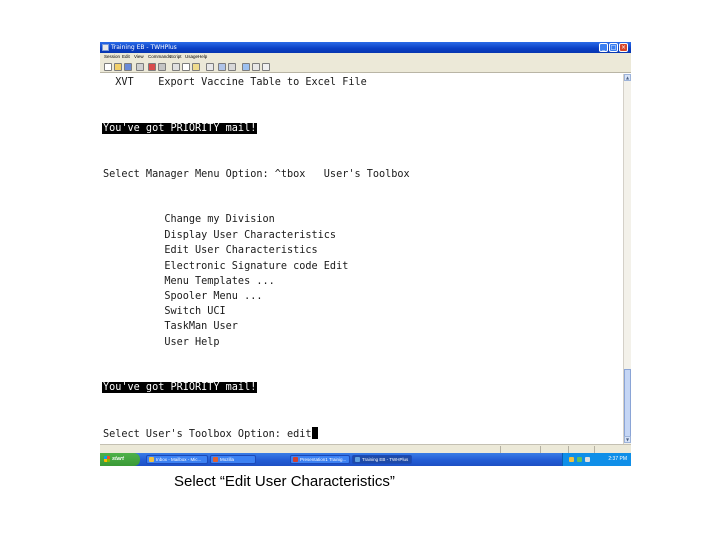 This screenshot has width=720, height=540. I want to click on new-icon, so click(108, 67).